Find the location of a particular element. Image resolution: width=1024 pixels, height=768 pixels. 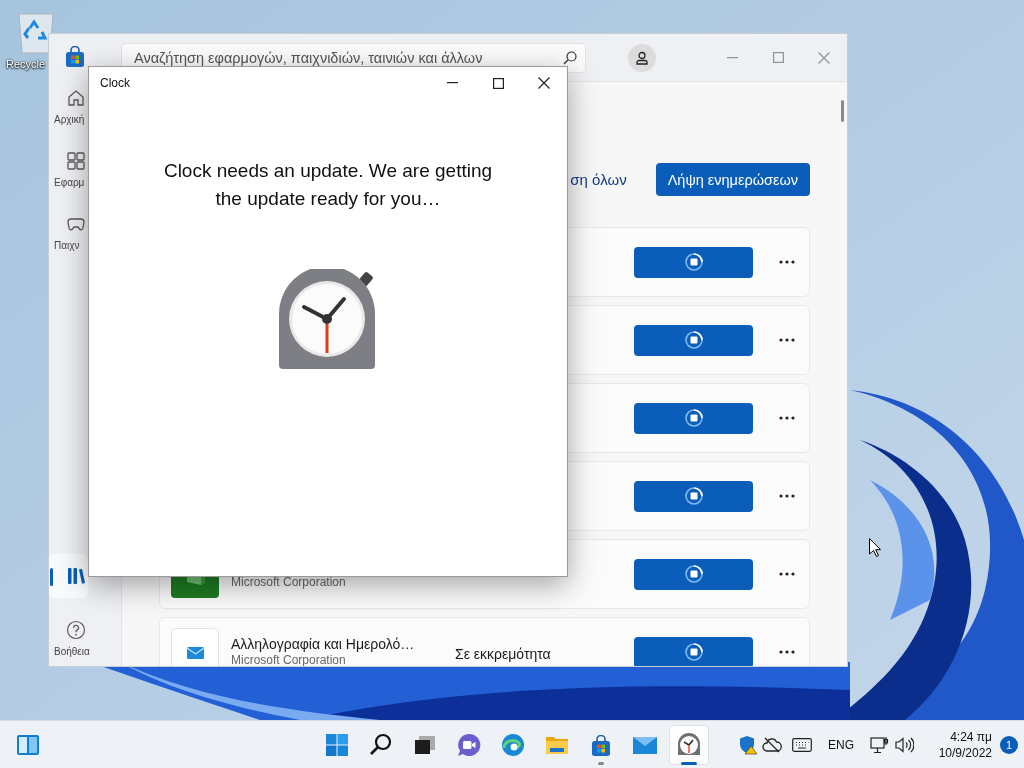

get-updates-button: Λήψη ενημερώσεων is located at coordinates (732, 179).